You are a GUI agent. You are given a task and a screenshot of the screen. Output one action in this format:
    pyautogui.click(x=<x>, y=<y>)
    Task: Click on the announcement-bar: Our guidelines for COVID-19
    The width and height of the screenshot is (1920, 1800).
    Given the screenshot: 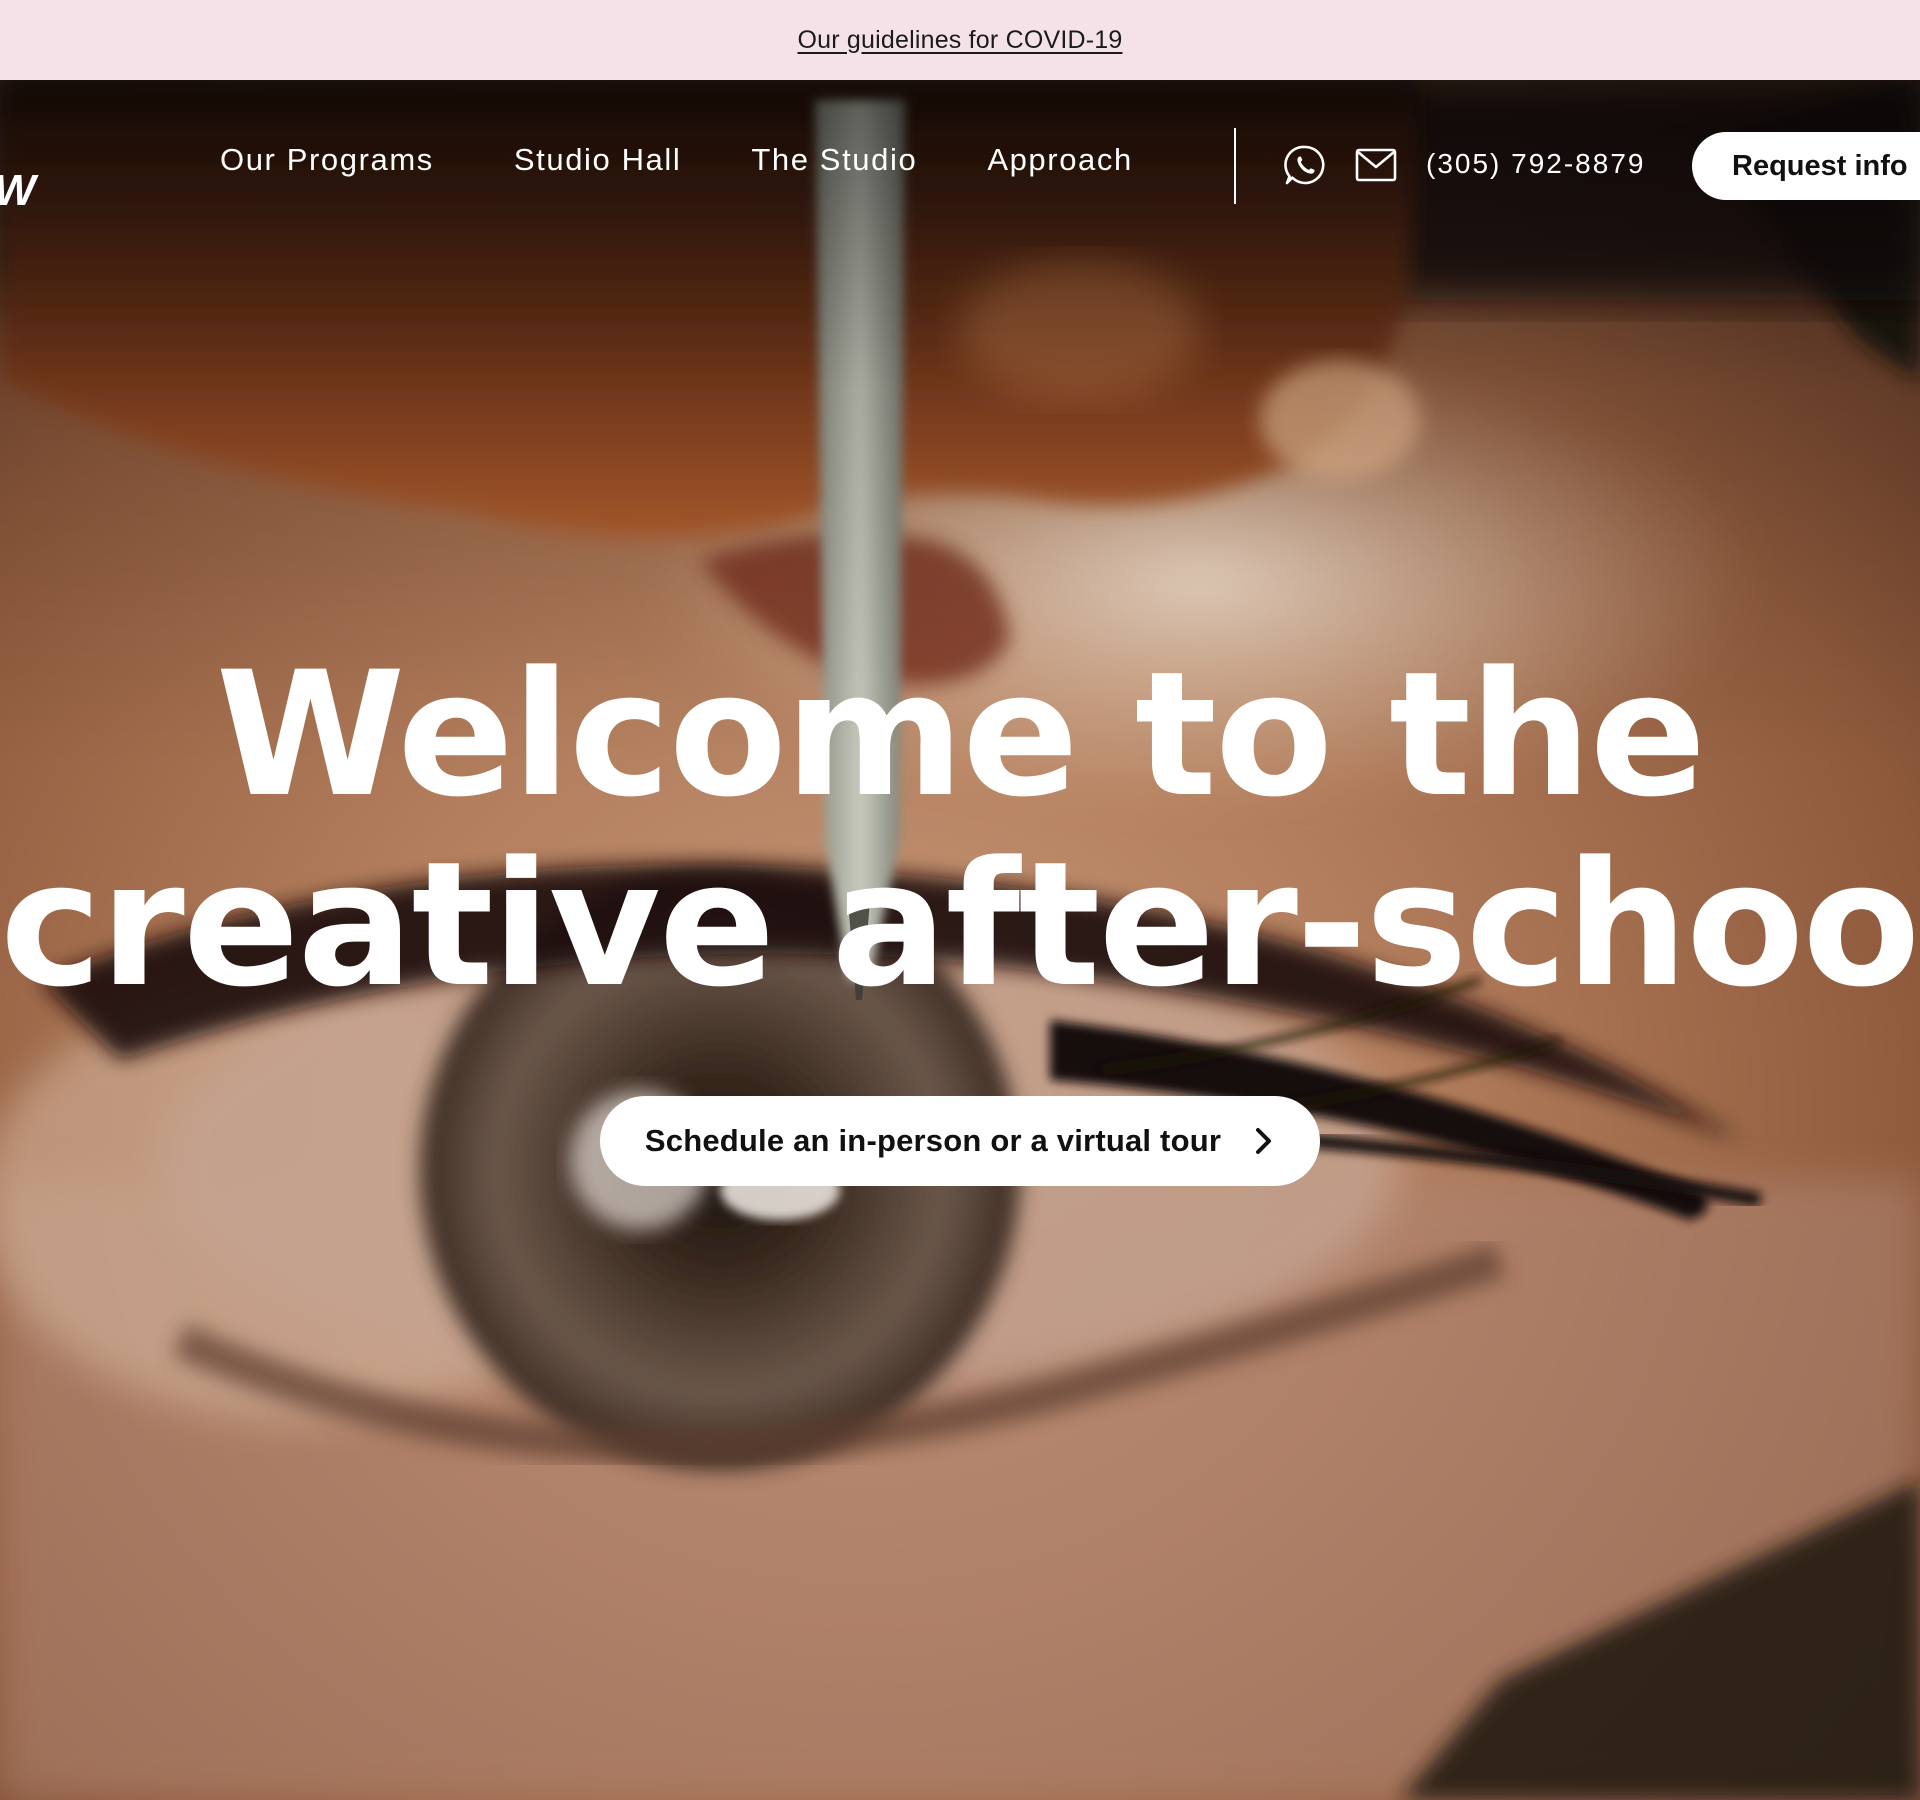 What is the action you would take?
    pyautogui.click(x=960, y=40)
    